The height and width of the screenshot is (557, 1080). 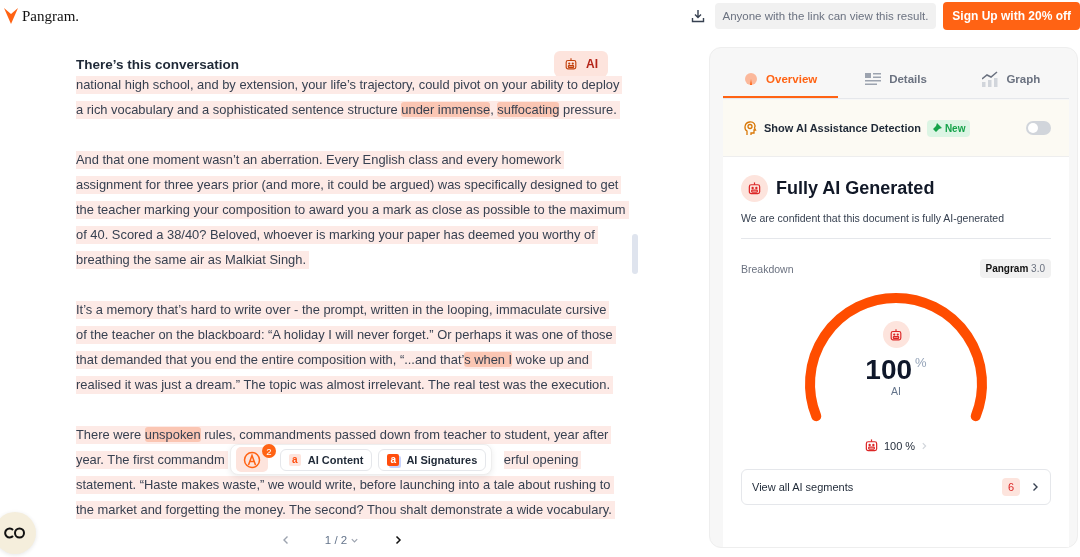 I want to click on segment-count: 6, so click(x=1010, y=487).